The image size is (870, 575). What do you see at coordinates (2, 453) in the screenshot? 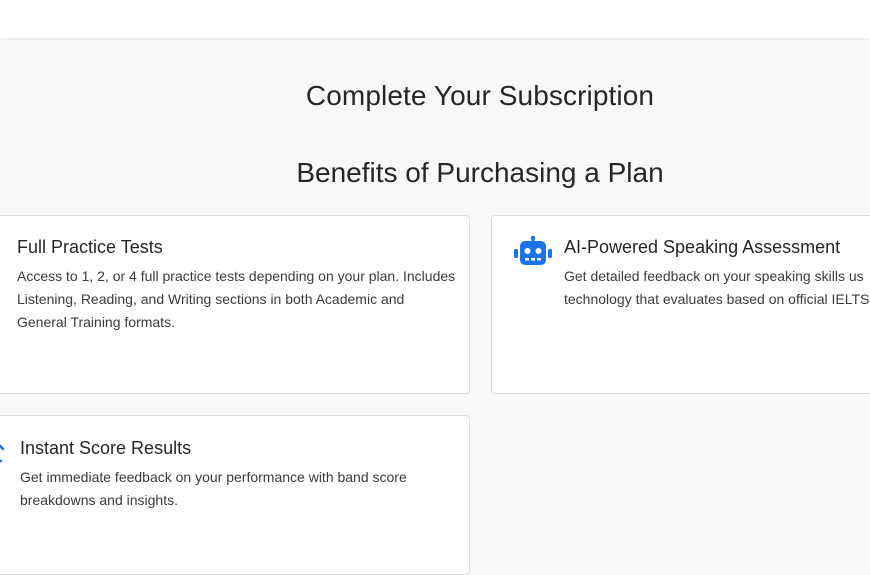
I see `chart-icon` at bounding box center [2, 453].